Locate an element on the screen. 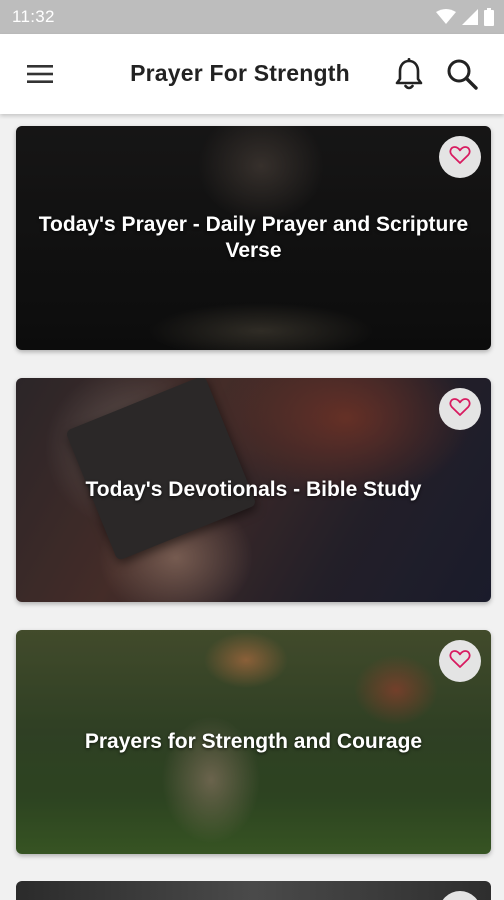 Image resolution: width=504 pixels, height=900 pixels. card-title: Today's Devotionals - Bible Study is located at coordinates (253, 489).